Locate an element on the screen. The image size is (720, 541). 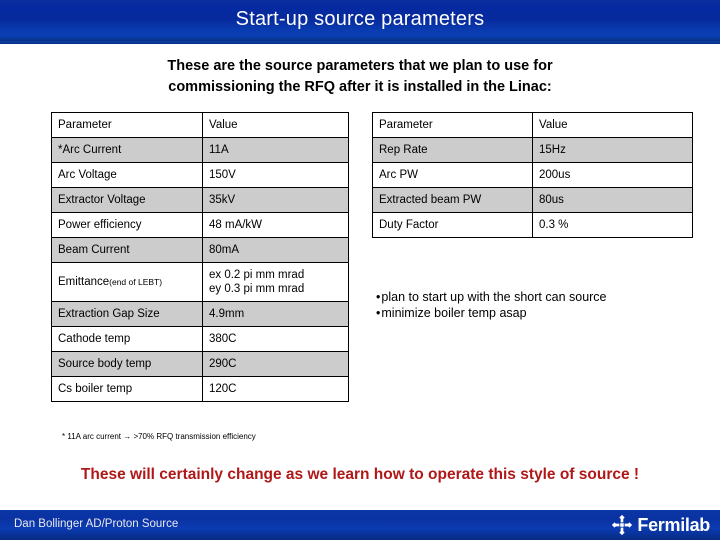
table-row: Rep Rate 15Hz is located at coordinates (532, 150).